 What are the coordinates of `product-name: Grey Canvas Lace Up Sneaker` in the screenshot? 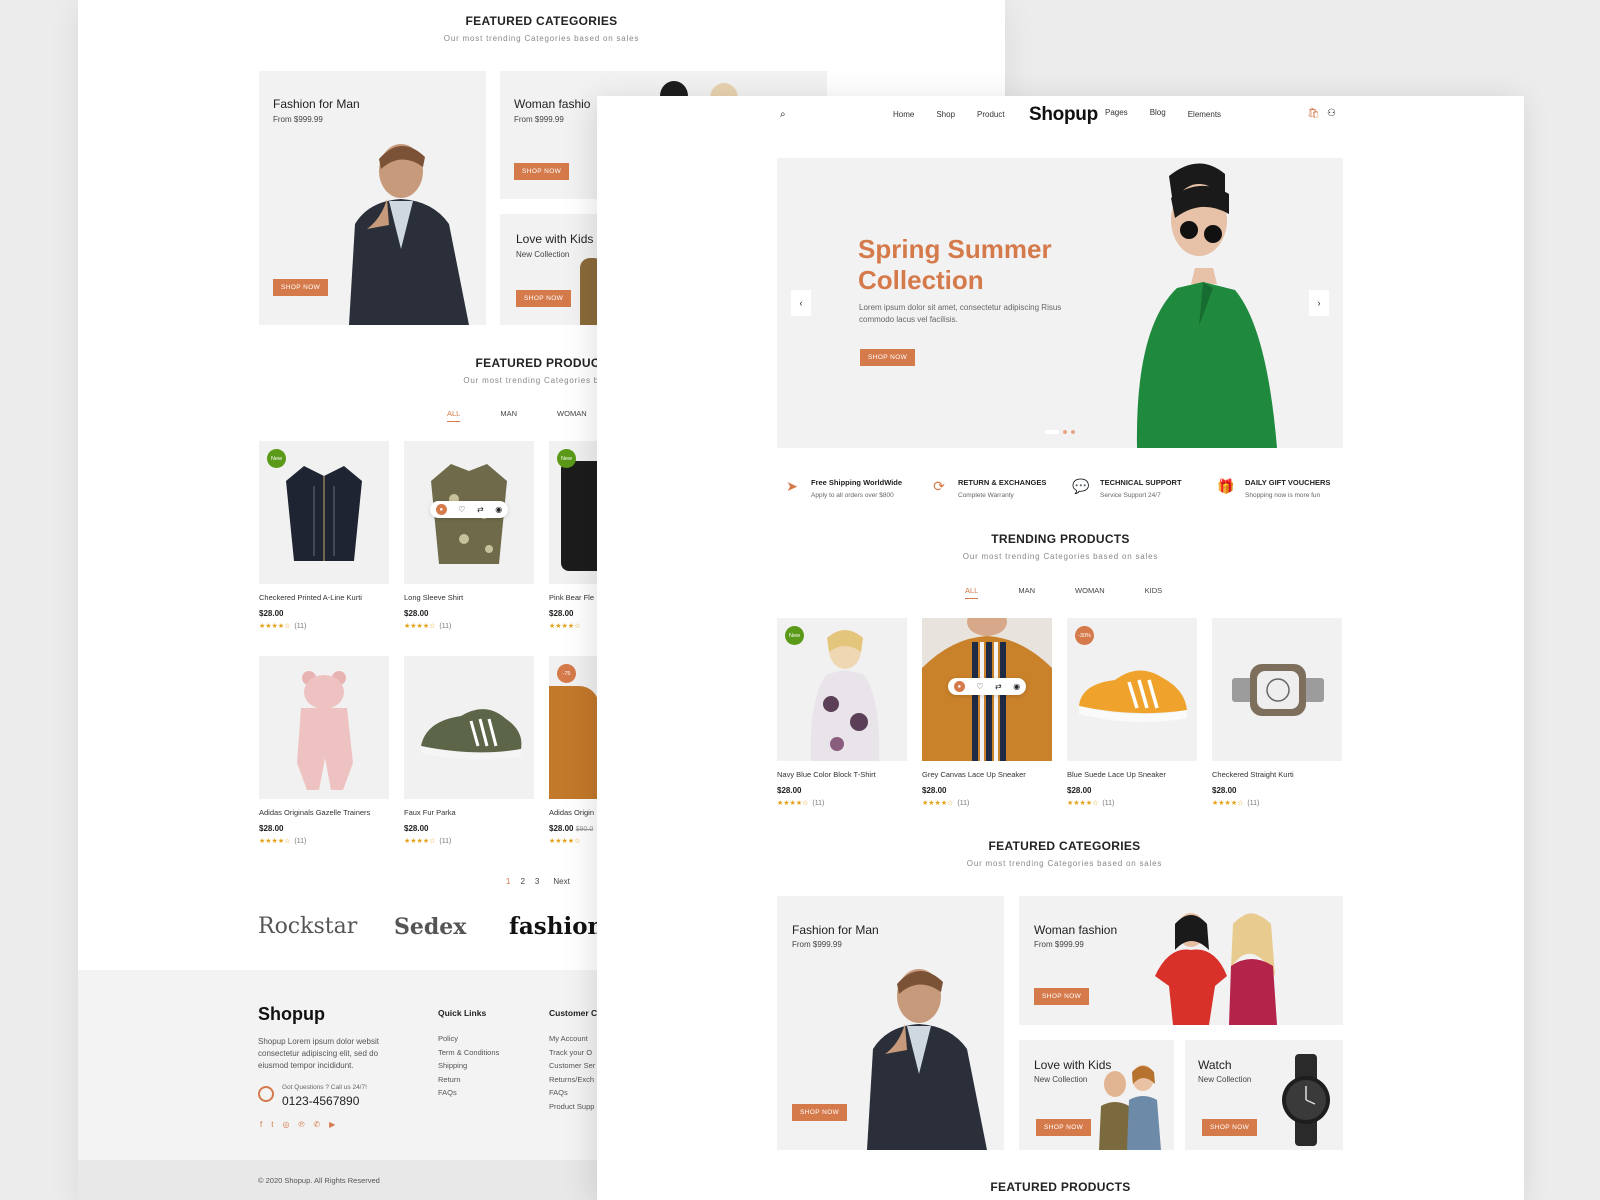 It's located at (987, 774).